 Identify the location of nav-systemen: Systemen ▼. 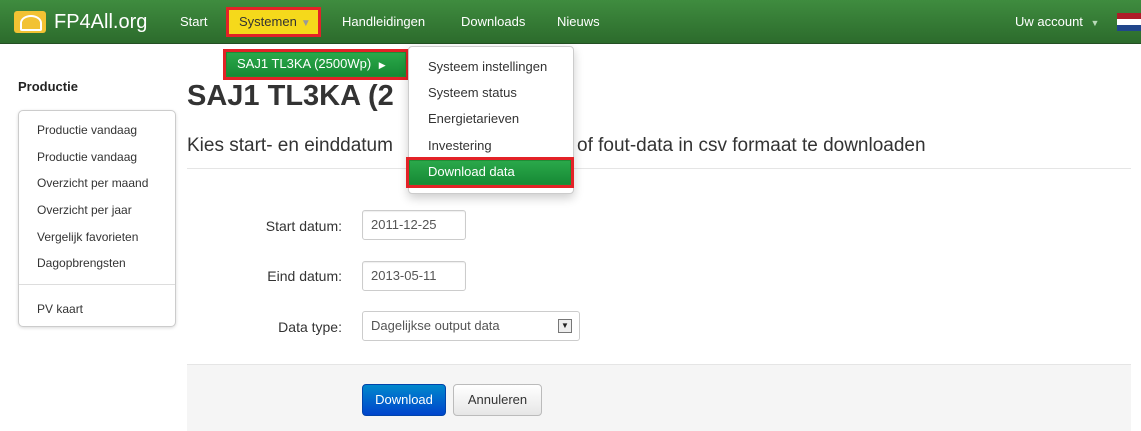
(273, 22).